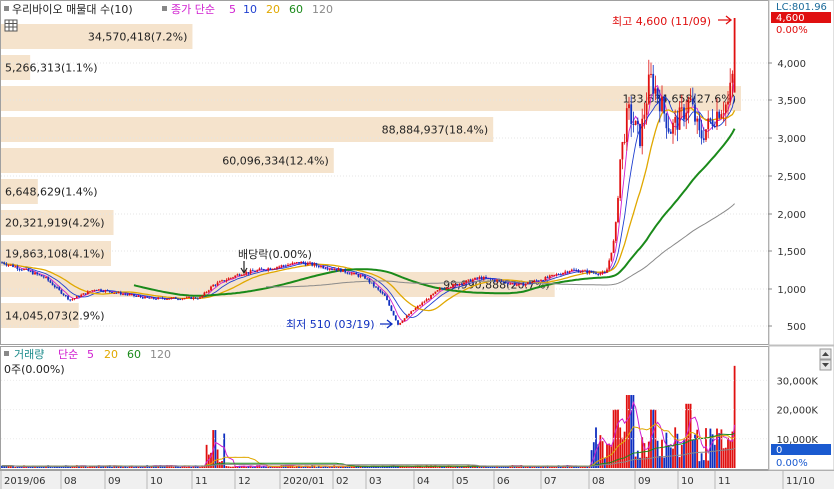 The image size is (834, 489). What do you see at coordinates (800, 481) in the screenshot?
I see `x-axis-label: 11/10` at bounding box center [800, 481].